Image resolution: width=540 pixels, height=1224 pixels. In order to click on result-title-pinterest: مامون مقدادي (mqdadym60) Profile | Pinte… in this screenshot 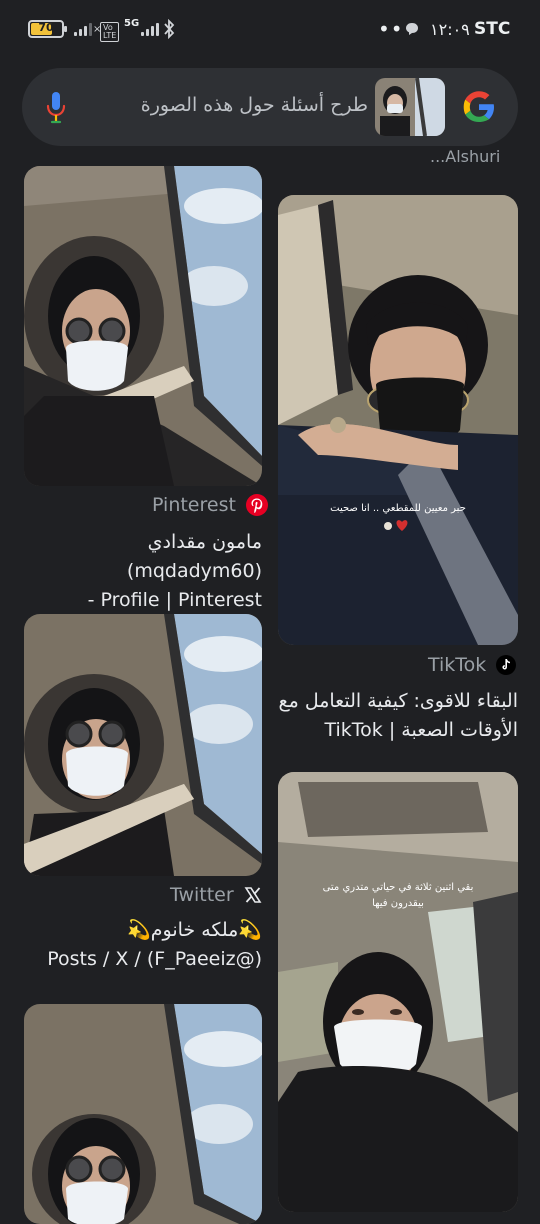, I will do `click(143, 571)`.